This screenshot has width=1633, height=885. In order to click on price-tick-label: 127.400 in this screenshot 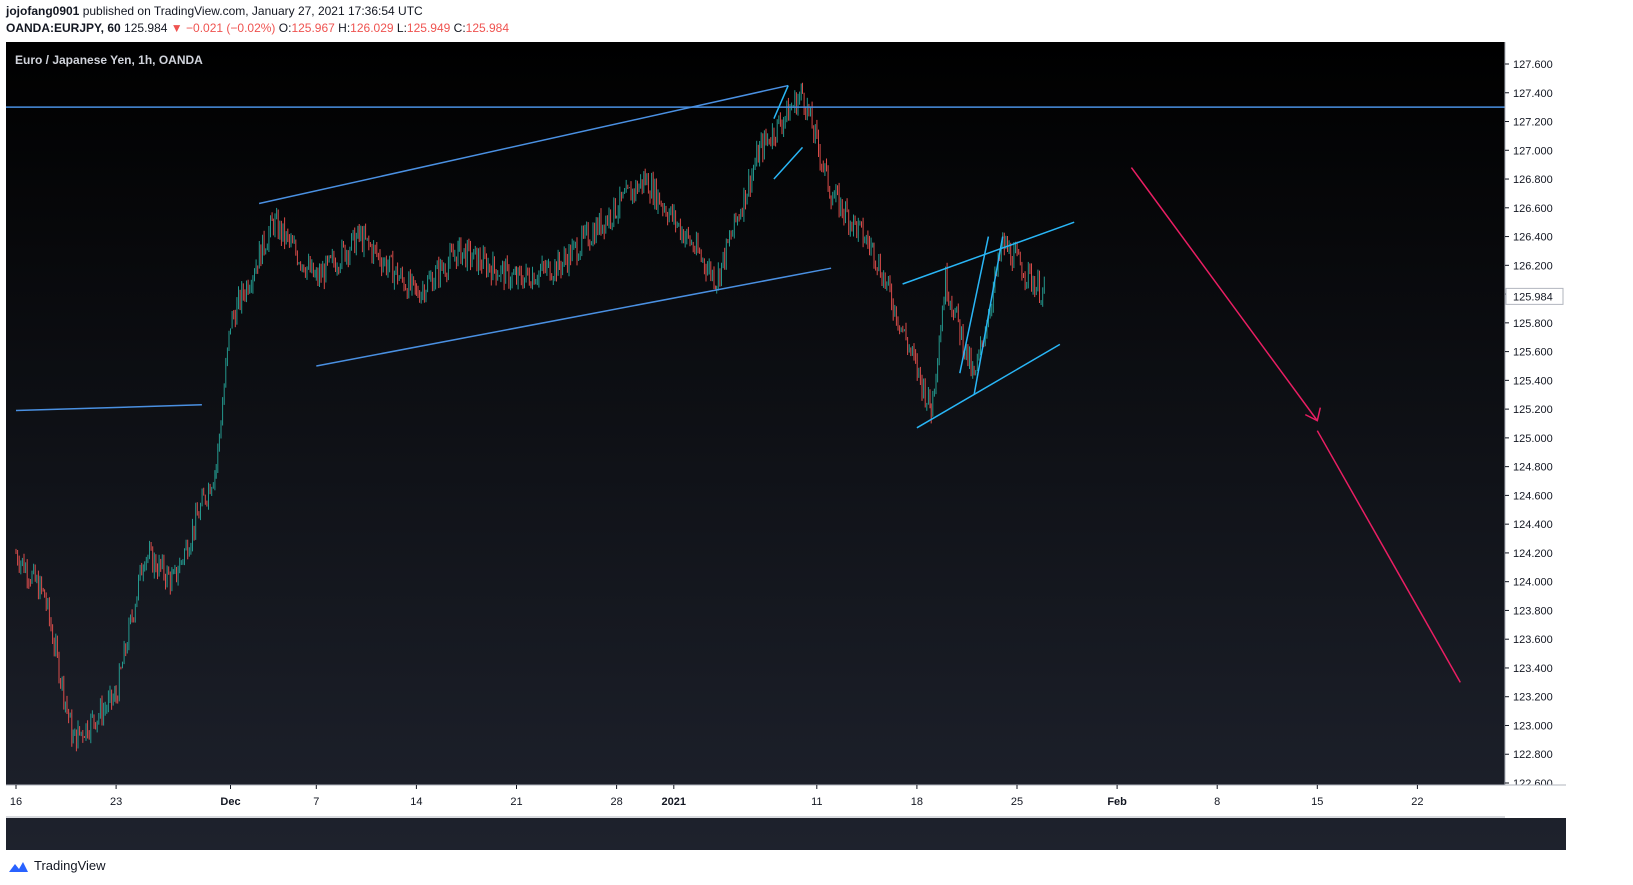, I will do `click(1533, 94)`.